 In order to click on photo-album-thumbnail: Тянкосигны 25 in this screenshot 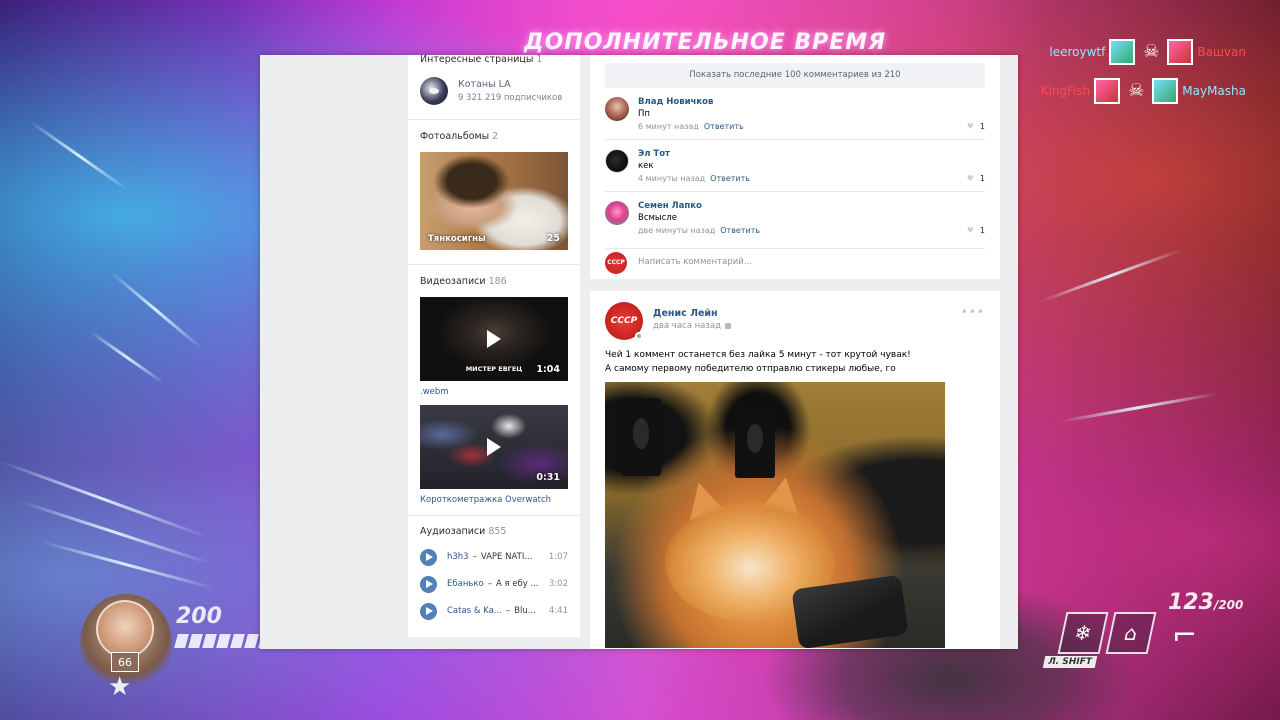, I will do `click(494, 201)`.